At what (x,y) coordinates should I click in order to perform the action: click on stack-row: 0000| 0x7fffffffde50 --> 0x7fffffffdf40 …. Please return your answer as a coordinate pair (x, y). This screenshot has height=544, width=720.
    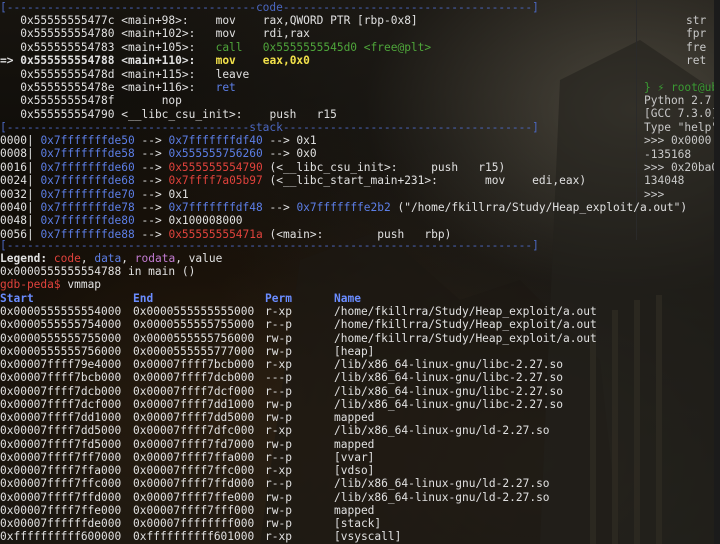
    Looking at the image, I should click on (158, 140).